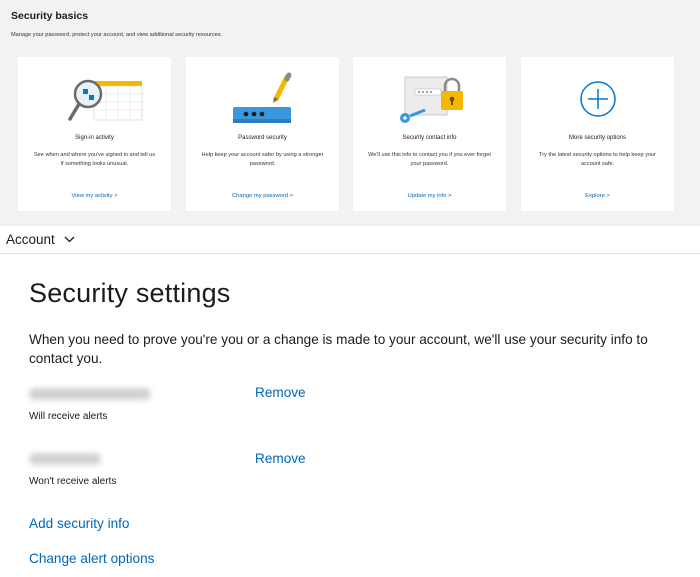 The width and height of the screenshot is (700, 577). I want to click on redacted-phone, so click(65, 459).